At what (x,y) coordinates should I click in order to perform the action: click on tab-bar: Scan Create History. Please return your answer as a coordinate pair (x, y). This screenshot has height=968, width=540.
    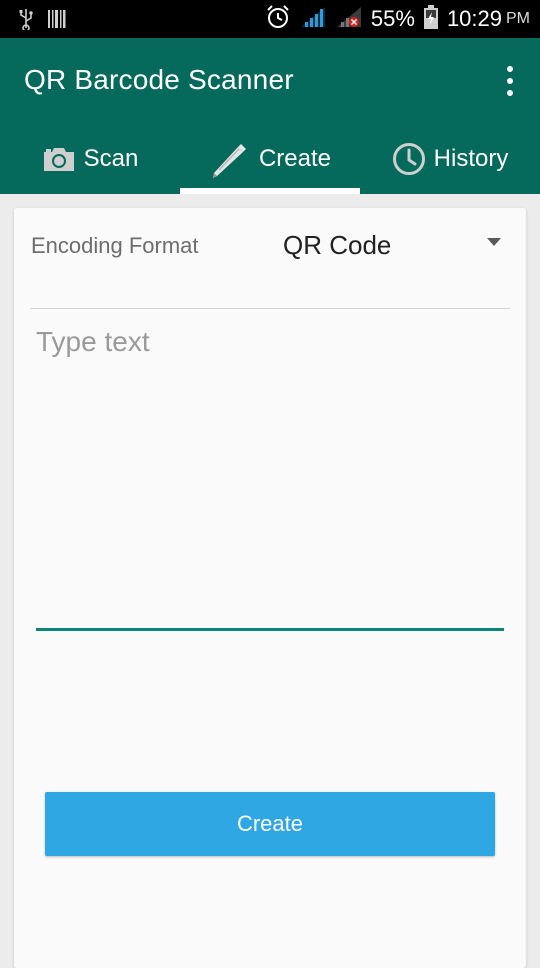
    Looking at the image, I should click on (270, 159).